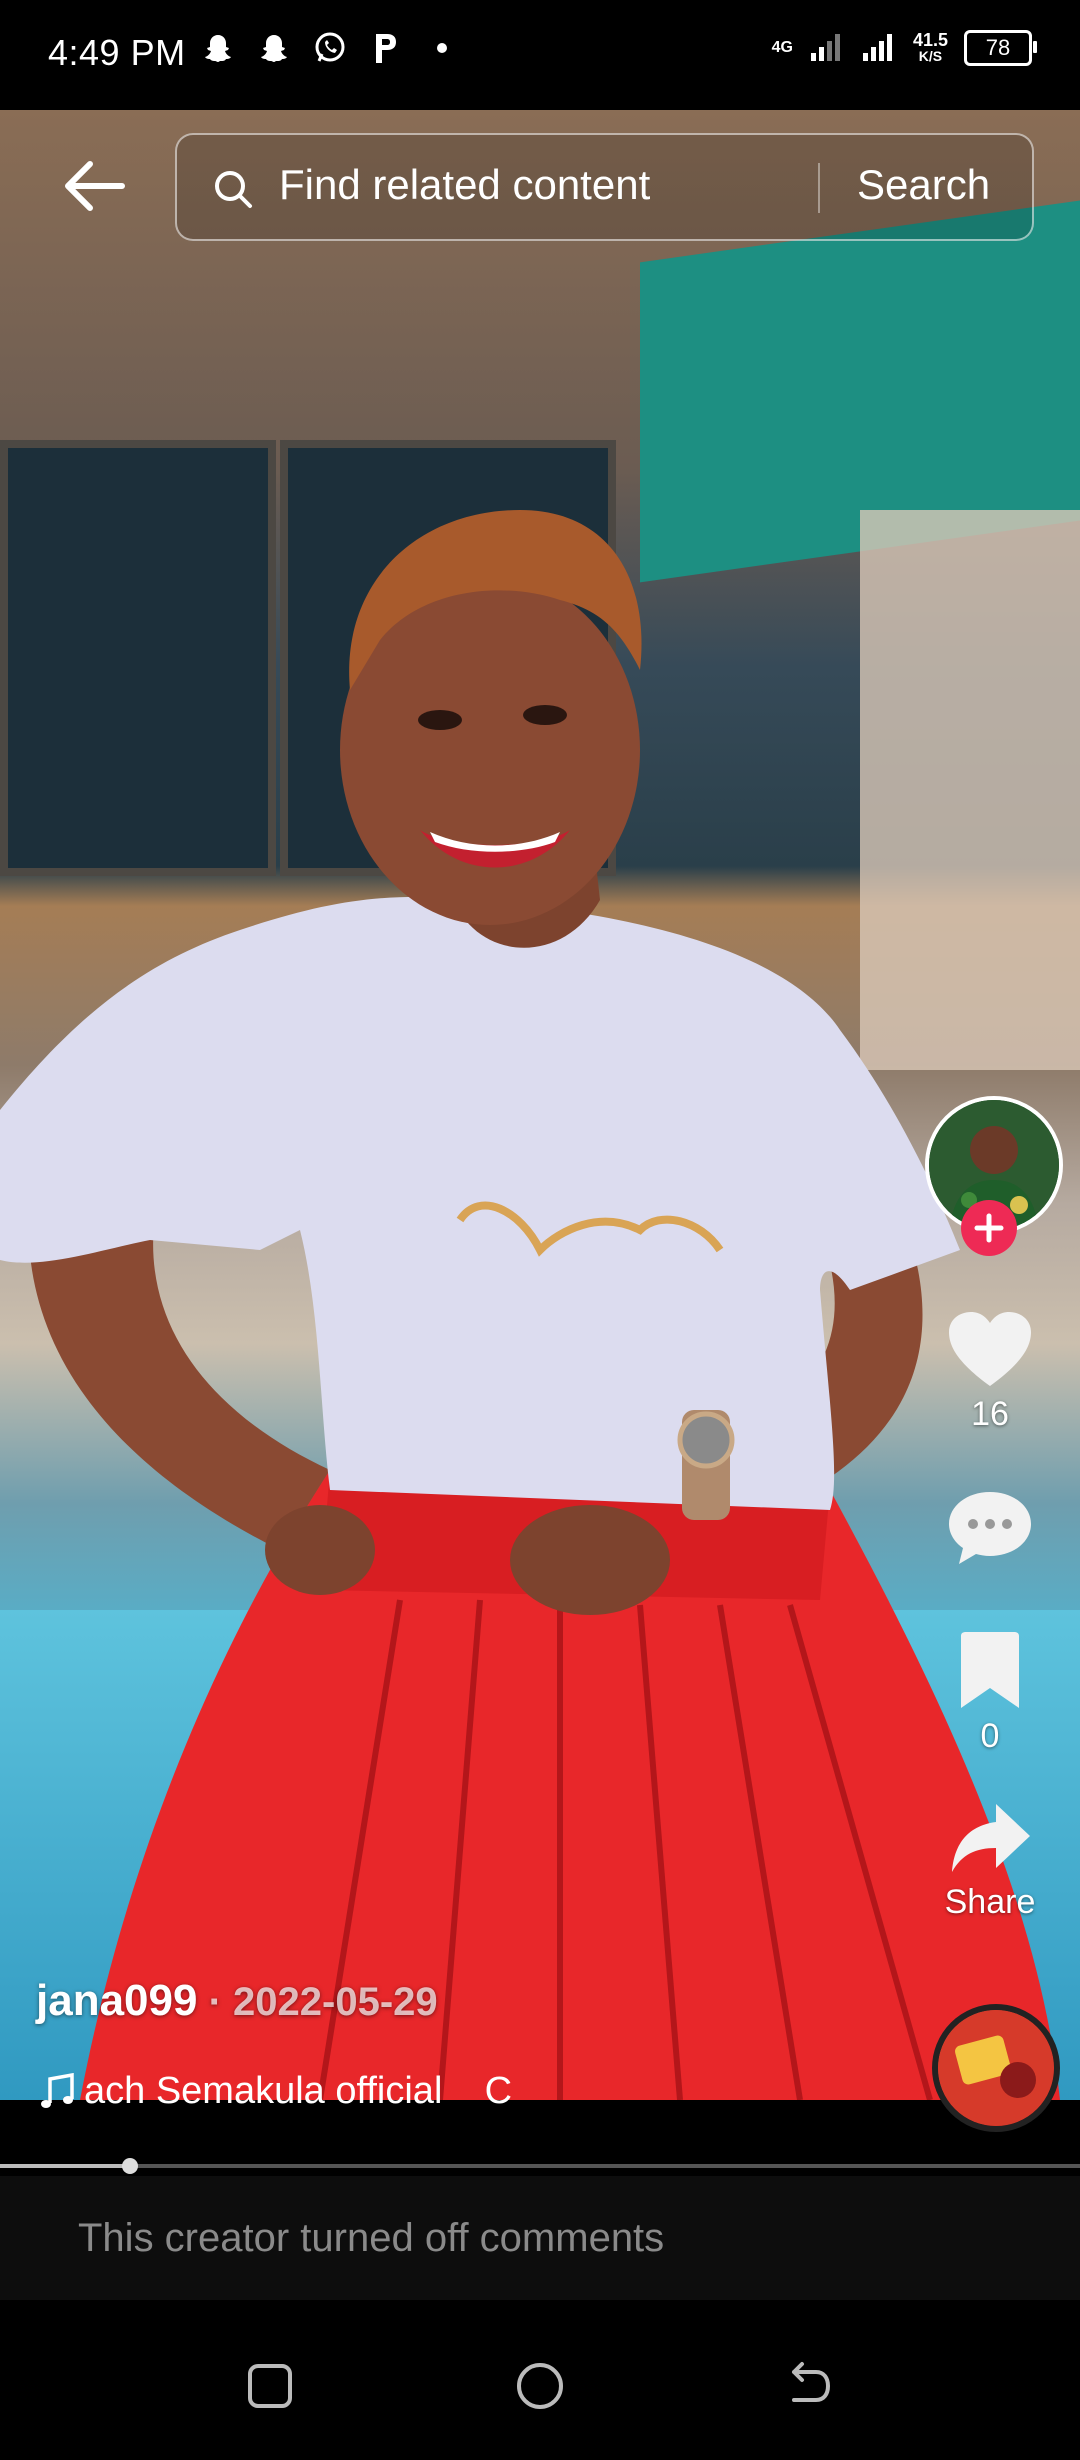 The height and width of the screenshot is (2460, 1080). Describe the element at coordinates (317, 2002) in the screenshot. I see `post-date: · 2022-05-29` at that location.